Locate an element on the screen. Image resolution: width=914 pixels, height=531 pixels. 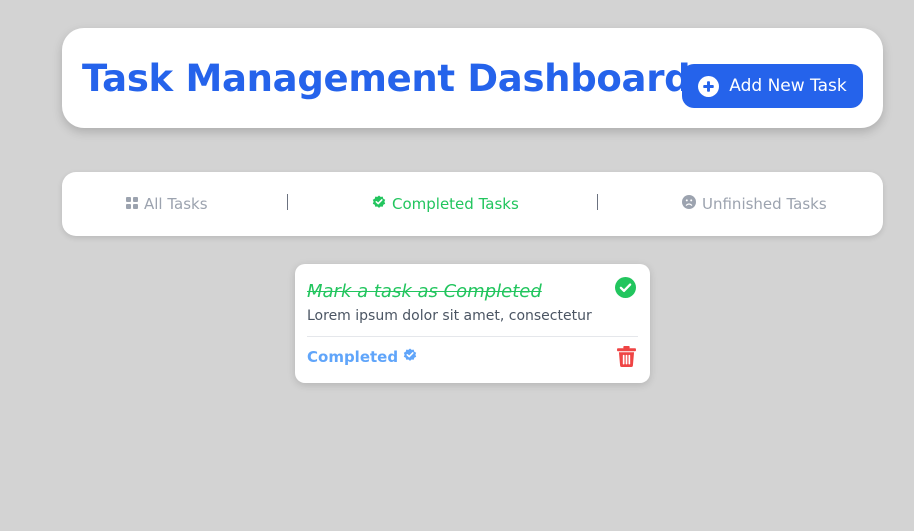
tab-all-tasks: All Tasks is located at coordinates (167, 204).